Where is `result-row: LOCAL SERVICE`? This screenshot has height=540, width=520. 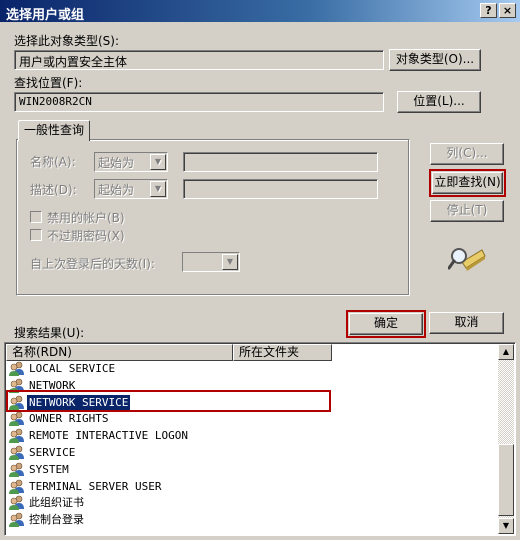 result-row: LOCAL SERVICE is located at coordinates (63, 368).